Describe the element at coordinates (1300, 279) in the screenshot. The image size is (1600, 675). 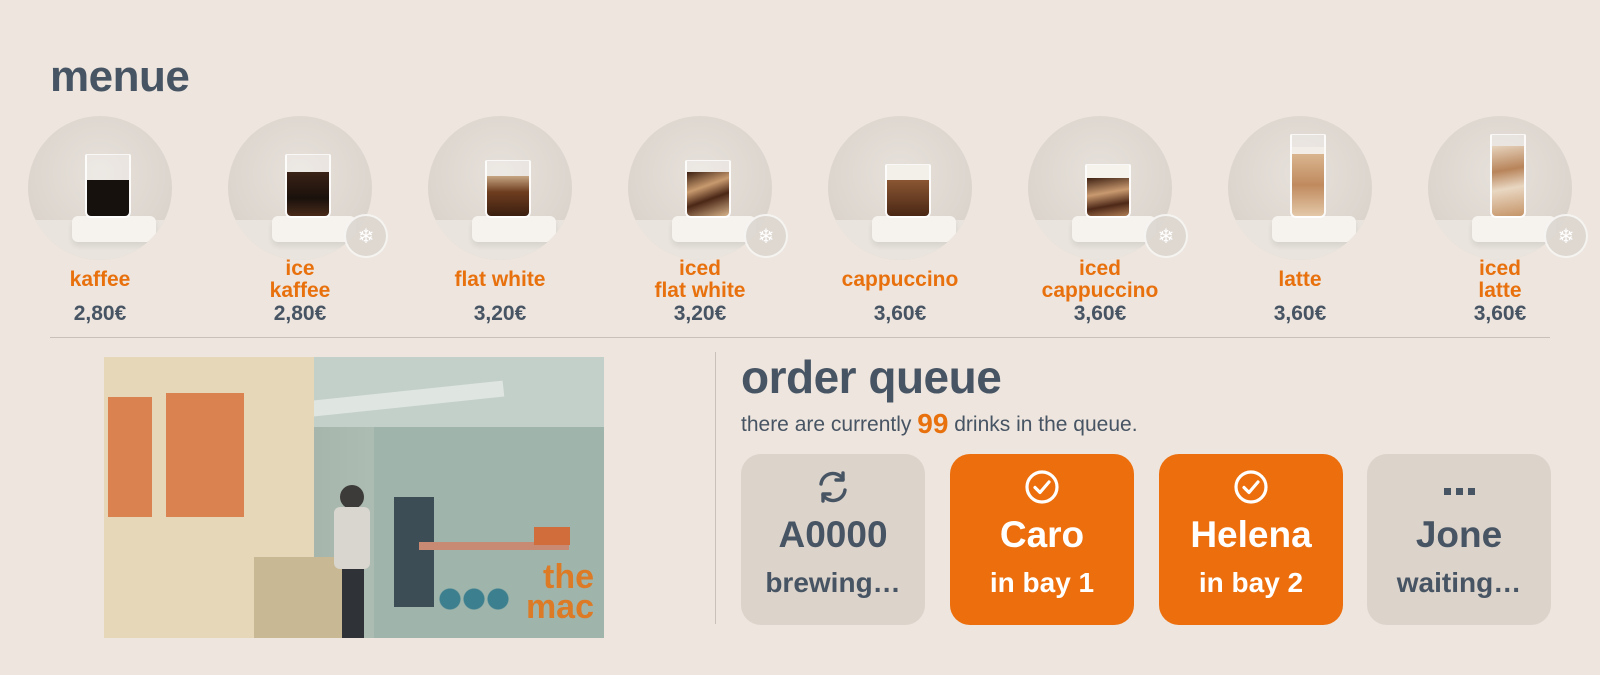
I see `item-name: latte` at that location.